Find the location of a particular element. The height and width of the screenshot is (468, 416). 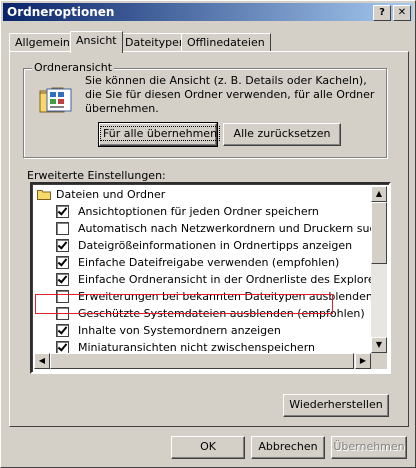

tab-offlinedateien: Offlinedateien is located at coordinates (226, 42).